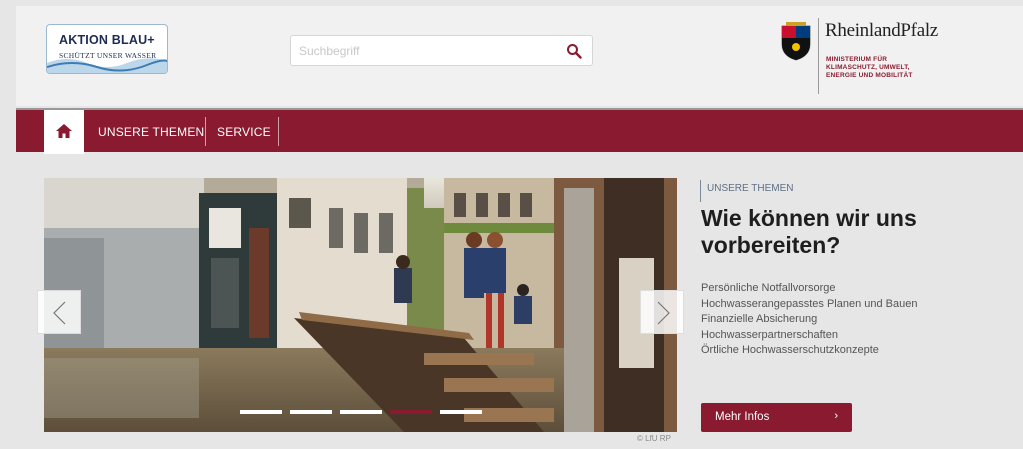 The height and width of the screenshot is (449, 1023). What do you see at coordinates (151, 132) in the screenshot?
I see `nav-item-unsere-themen: UNSERE THEMEN` at bounding box center [151, 132].